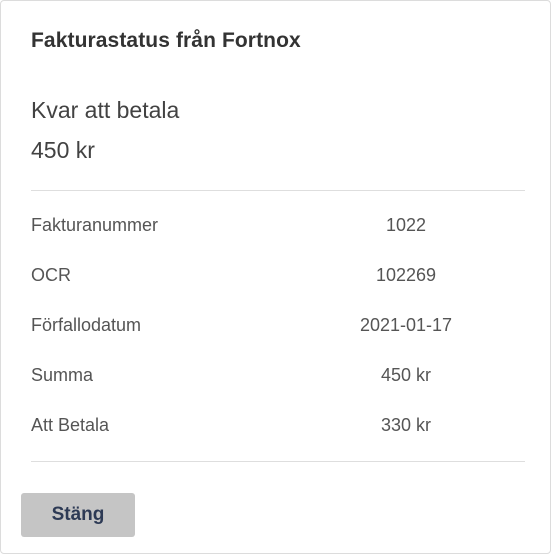  Describe the element at coordinates (166, 40) in the screenshot. I see `dialog-title: Fakturastatus från Fortnox` at that location.